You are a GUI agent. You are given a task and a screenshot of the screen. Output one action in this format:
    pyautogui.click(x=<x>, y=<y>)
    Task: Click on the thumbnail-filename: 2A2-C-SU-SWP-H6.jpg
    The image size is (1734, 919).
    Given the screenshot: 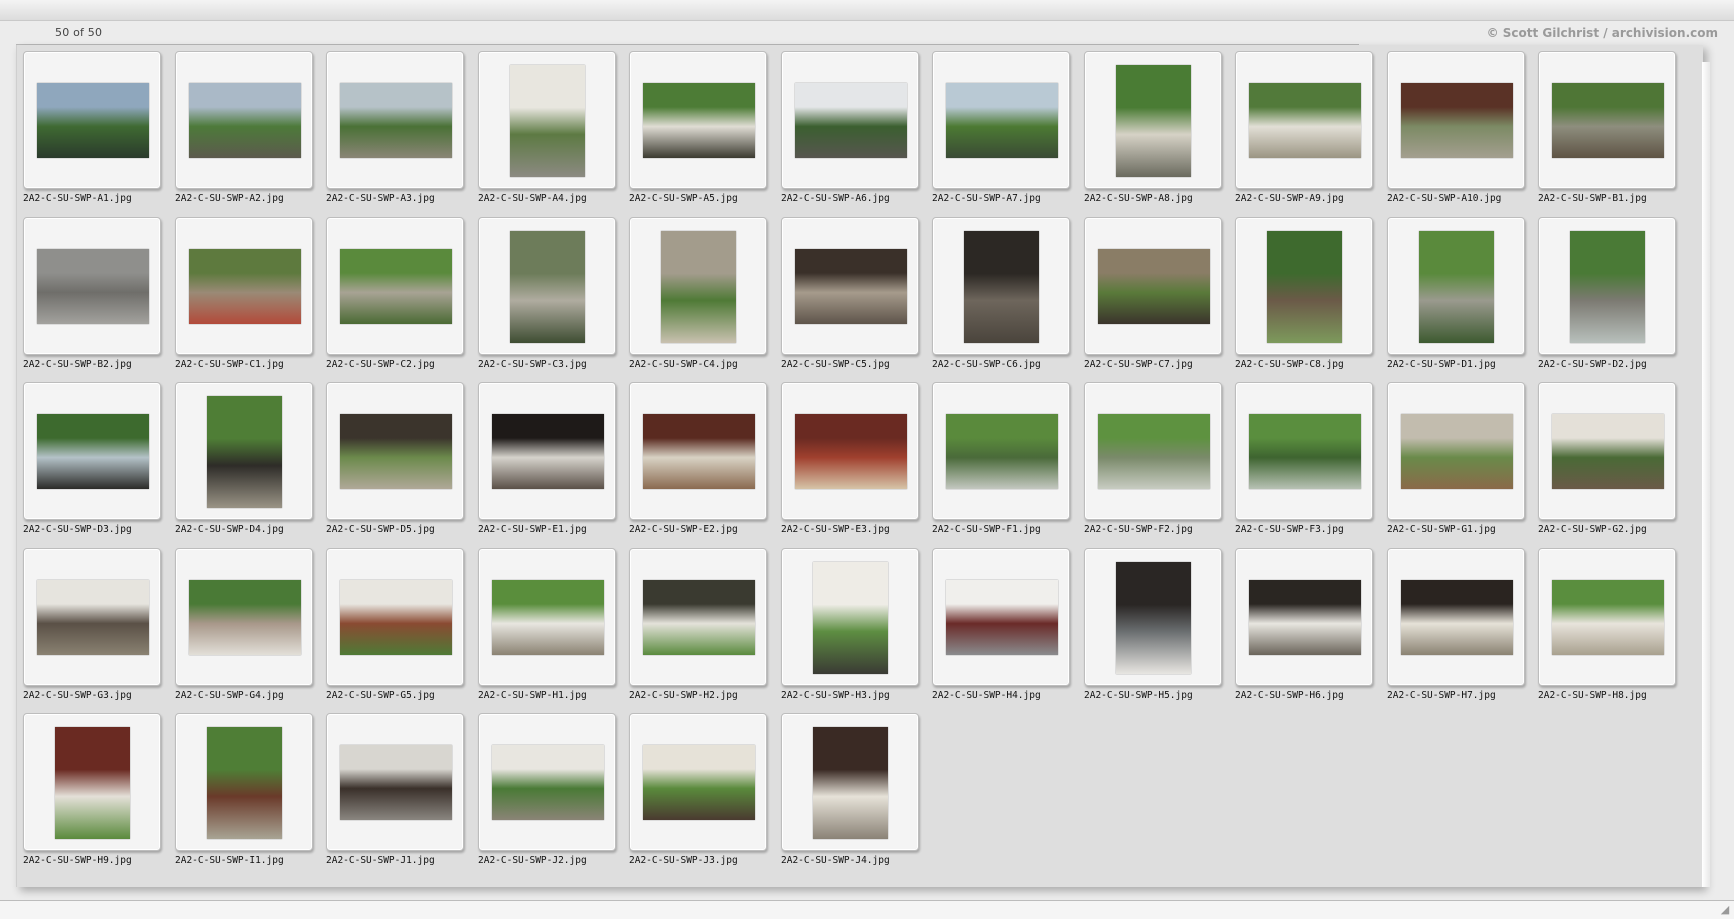 What is the action you would take?
    pyautogui.click(x=1289, y=695)
    